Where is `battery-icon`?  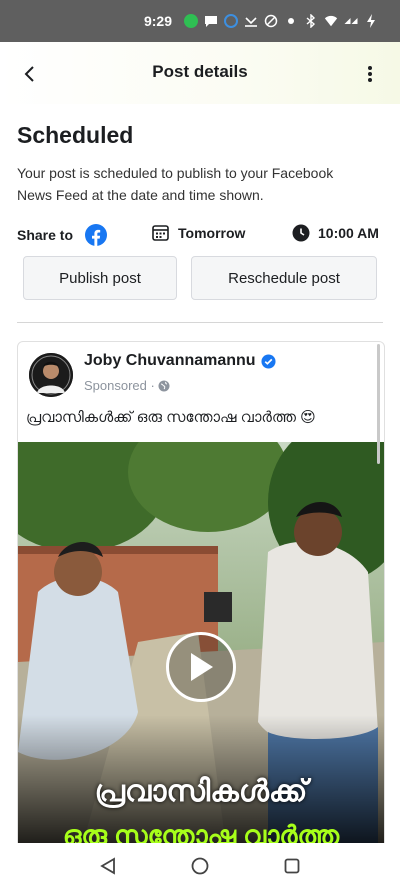 battery-icon is located at coordinates (371, 21).